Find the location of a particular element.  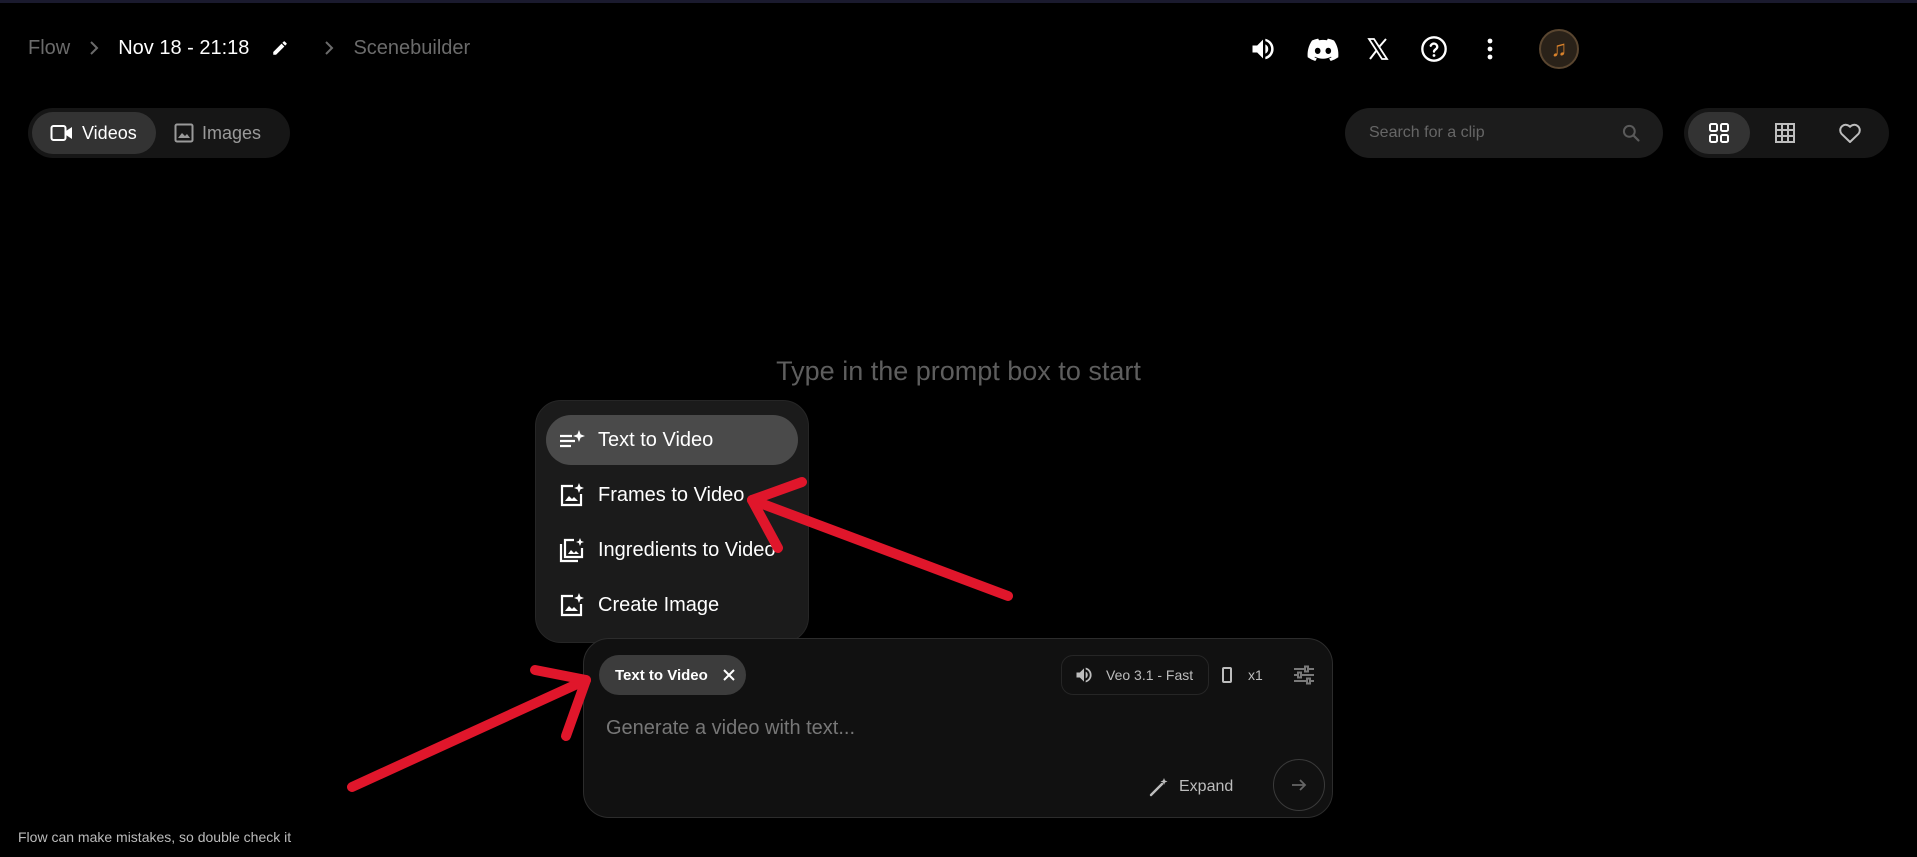

breadcrumb-scenebuilder: Scenebuilder is located at coordinates (411, 48).